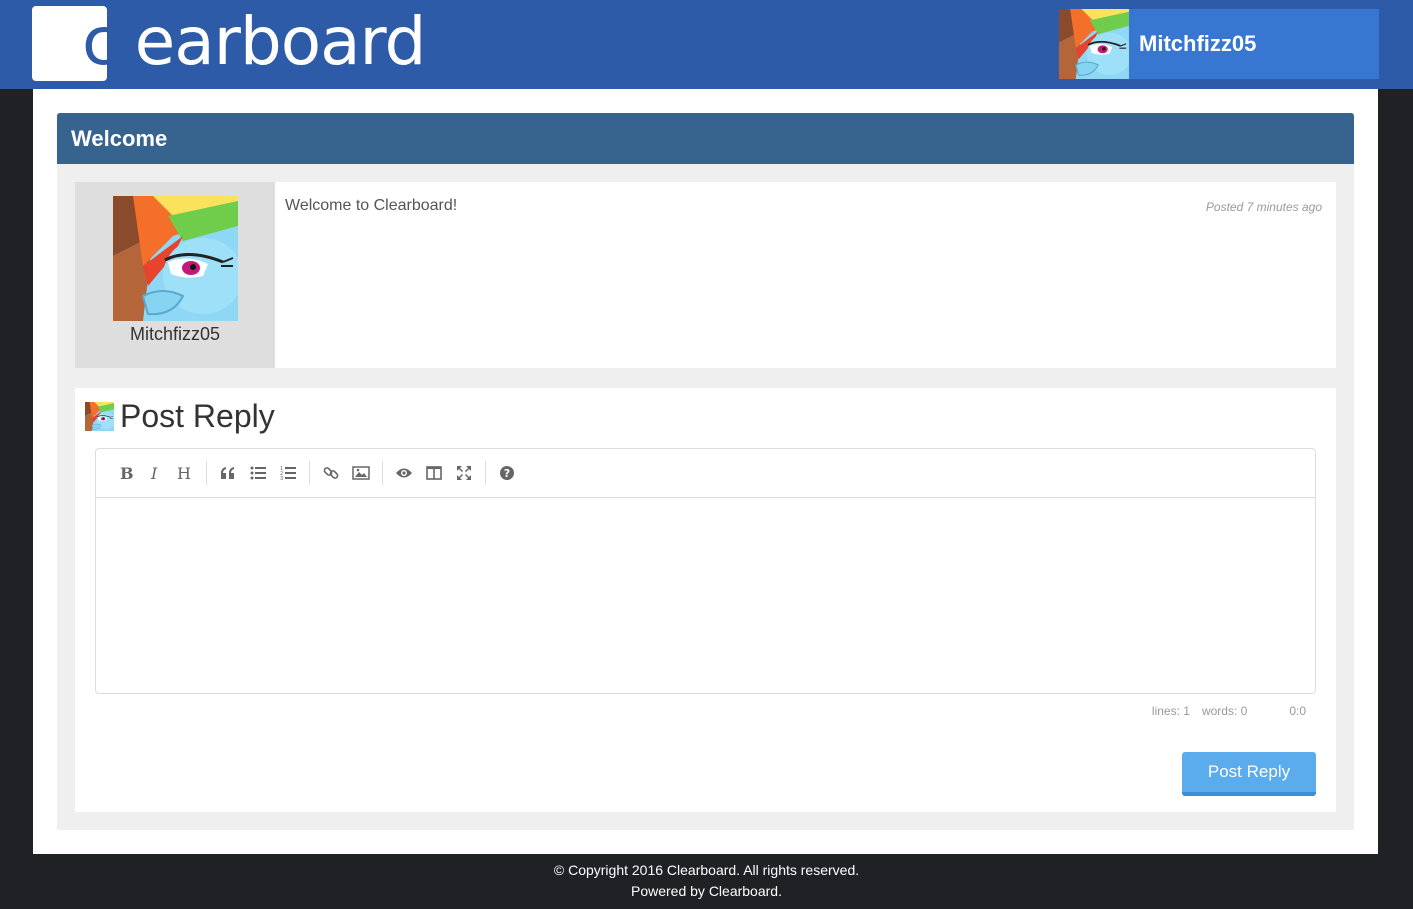 This screenshot has height=909, width=1413. I want to click on ordered-list-icon: 123, so click(288, 473).